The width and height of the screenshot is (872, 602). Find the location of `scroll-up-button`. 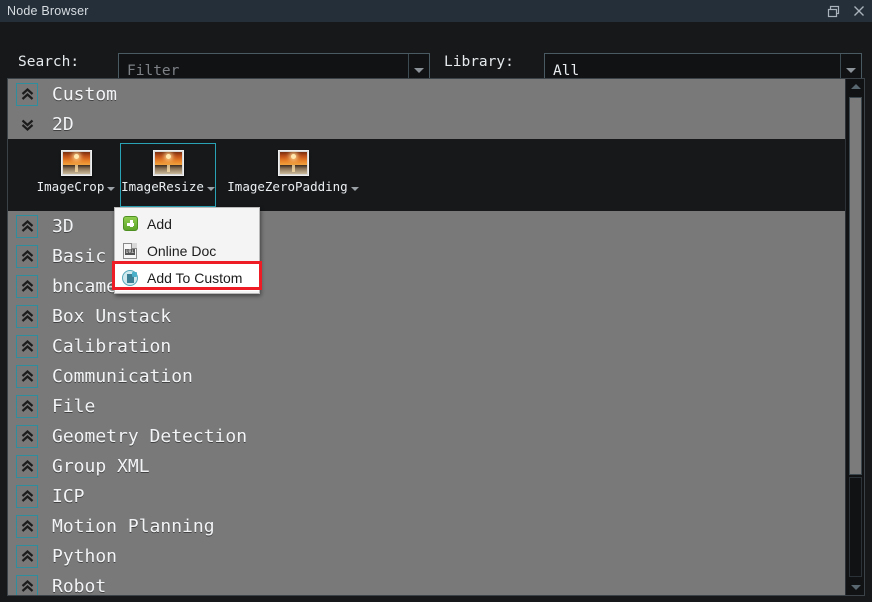

scroll-up-button is located at coordinates (855, 86).